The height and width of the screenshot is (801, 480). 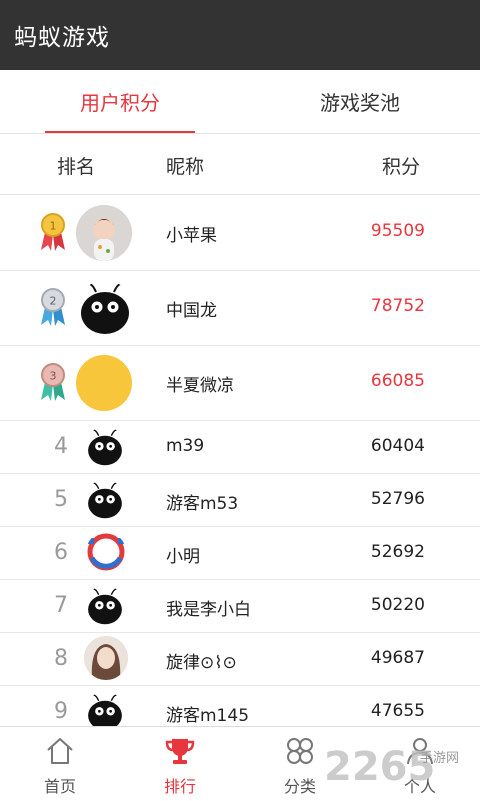 I want to click on player-name: 中国龙, so click(x=191, y=311).